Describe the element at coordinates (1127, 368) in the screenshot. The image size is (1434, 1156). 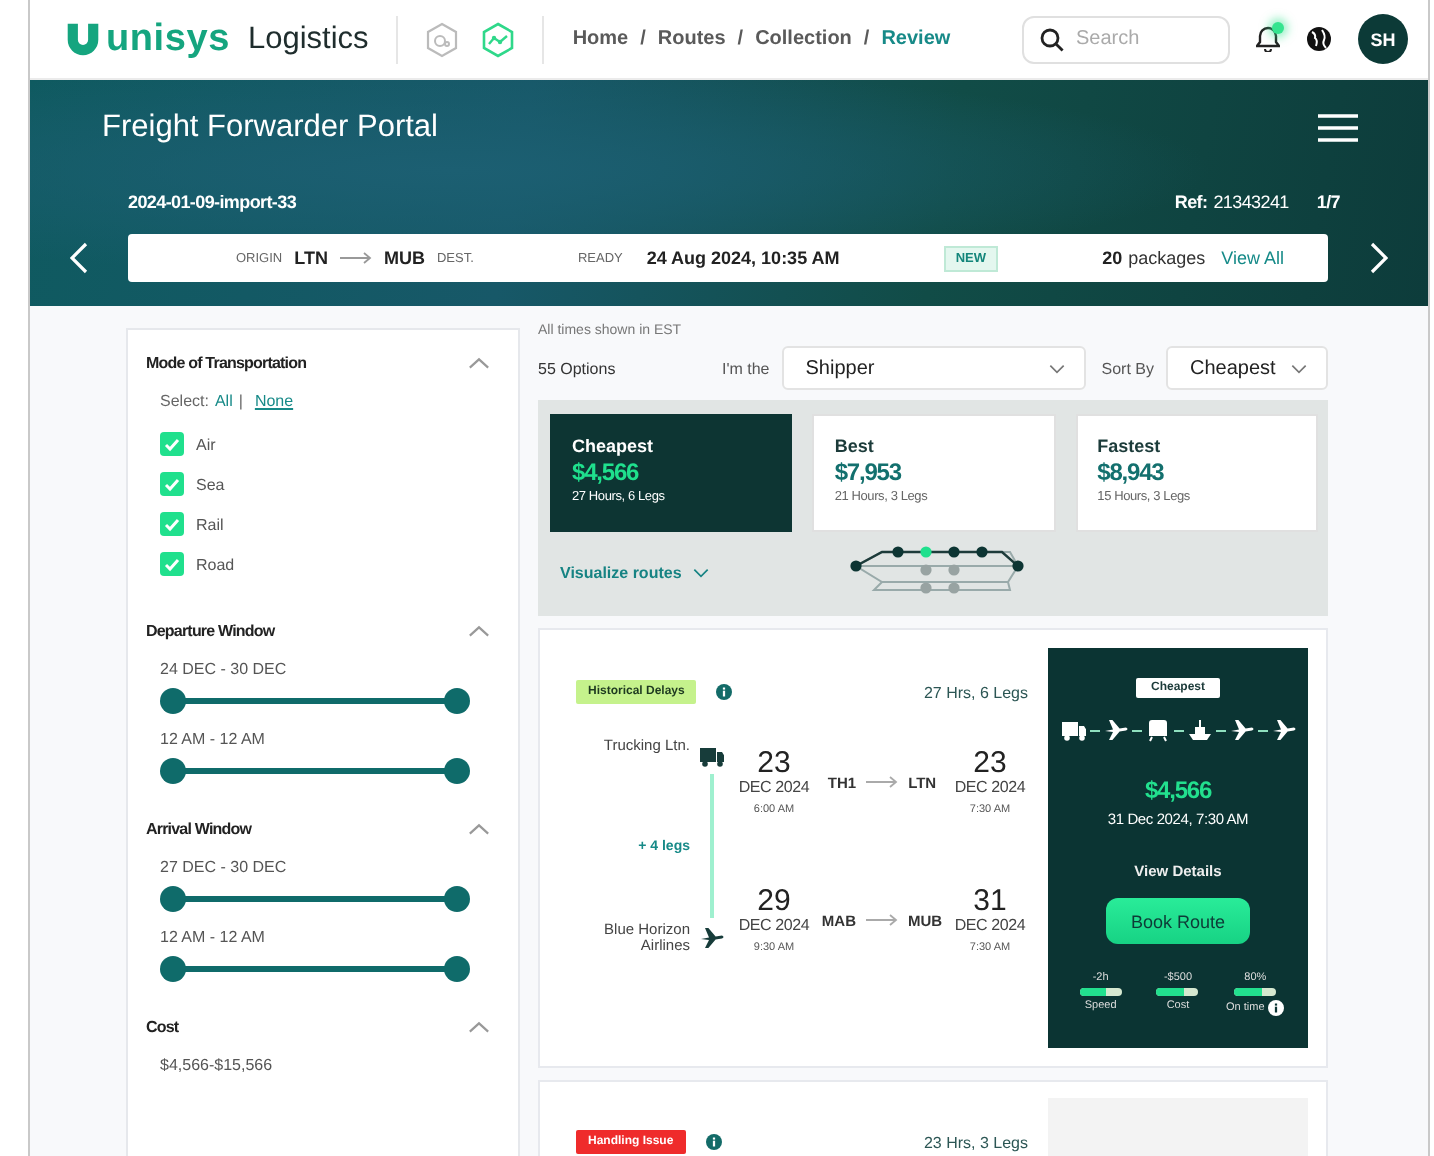
I see `sort-label: Sort By` at that location.